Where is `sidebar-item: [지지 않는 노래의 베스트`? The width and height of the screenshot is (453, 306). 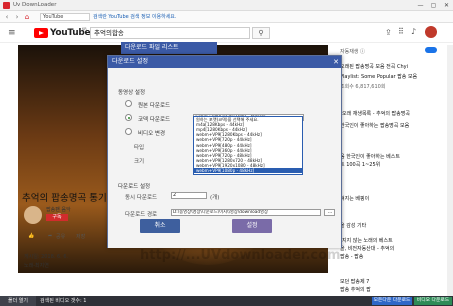 sidebar-item: [지지 않는 노래의 베스트 is located at coordinates (393, 240).